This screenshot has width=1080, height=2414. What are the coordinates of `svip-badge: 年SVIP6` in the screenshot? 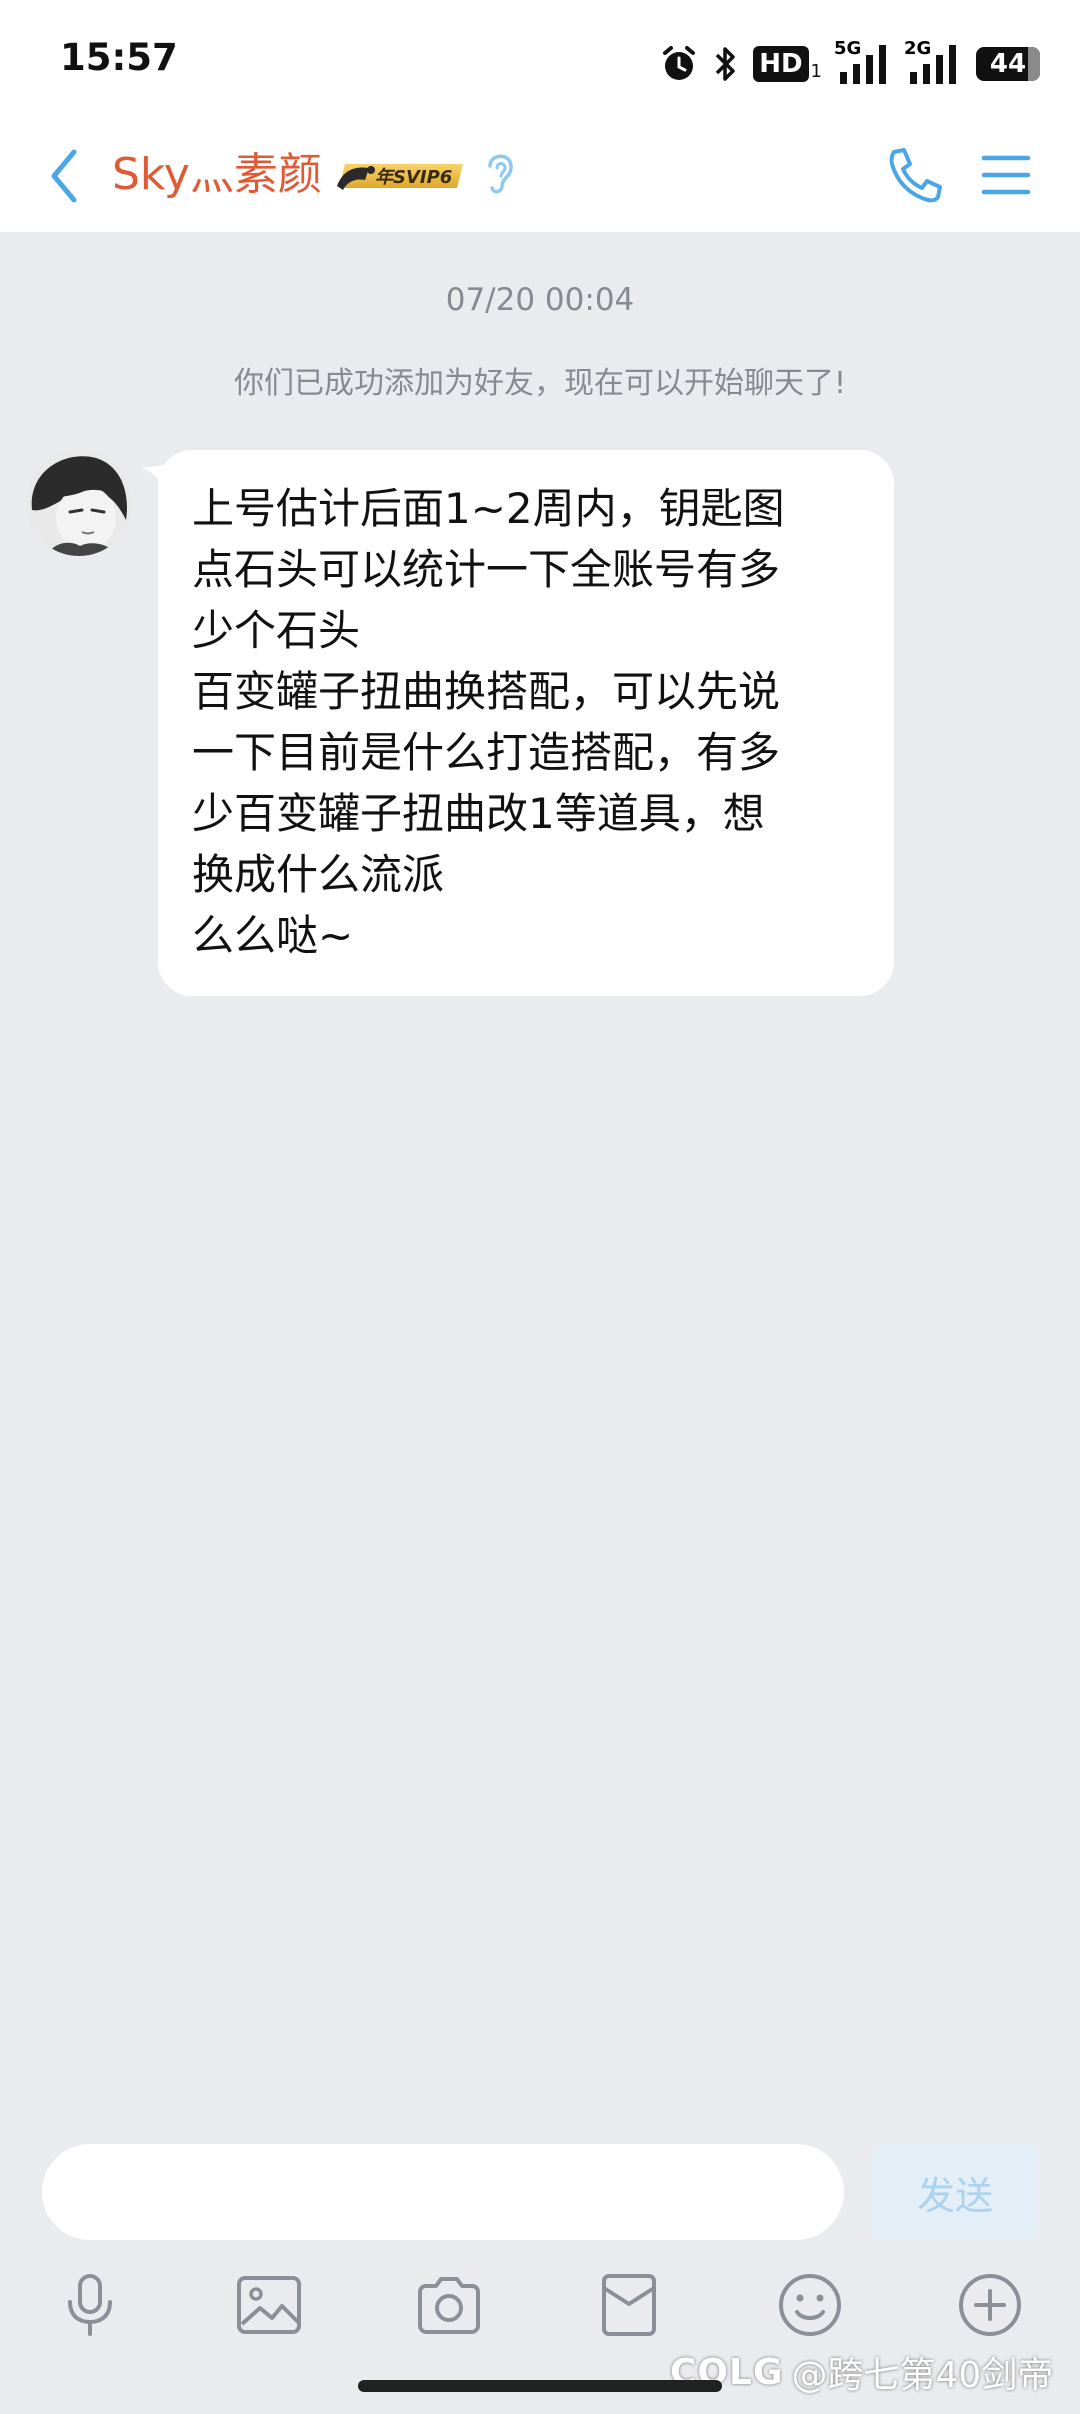 It's located at (402, 175).